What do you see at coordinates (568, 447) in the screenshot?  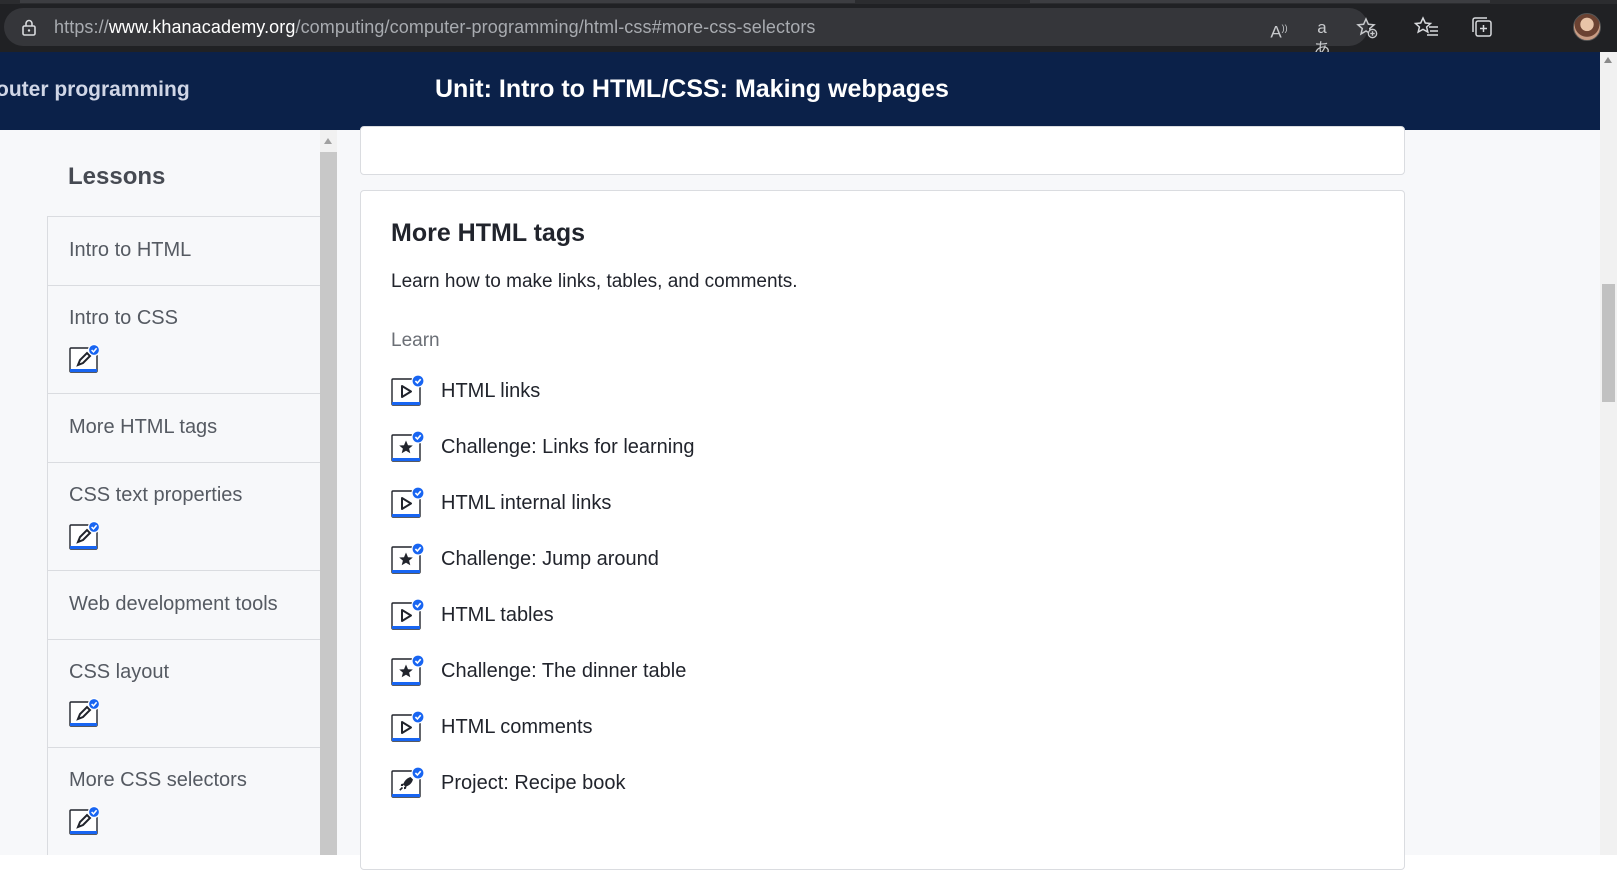 I see `content-item-label: Challenge: Links for learning` at bounding box center [568, 447].